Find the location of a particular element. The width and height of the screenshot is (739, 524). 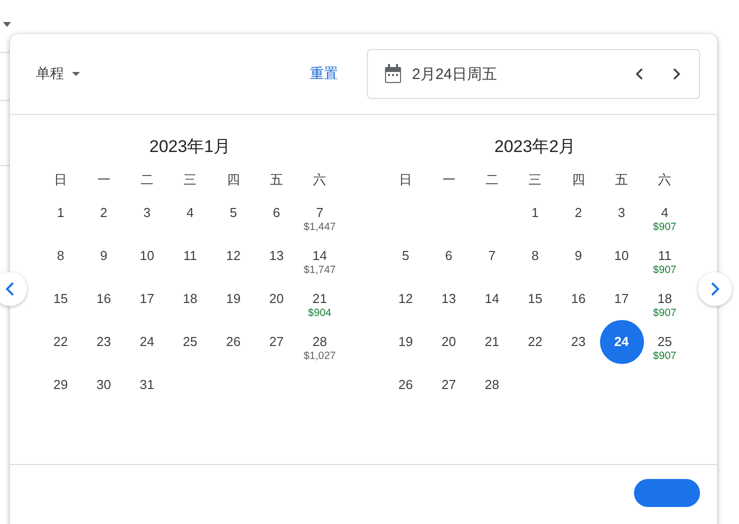

day-number: 31 is located at coordinates (147, 385).